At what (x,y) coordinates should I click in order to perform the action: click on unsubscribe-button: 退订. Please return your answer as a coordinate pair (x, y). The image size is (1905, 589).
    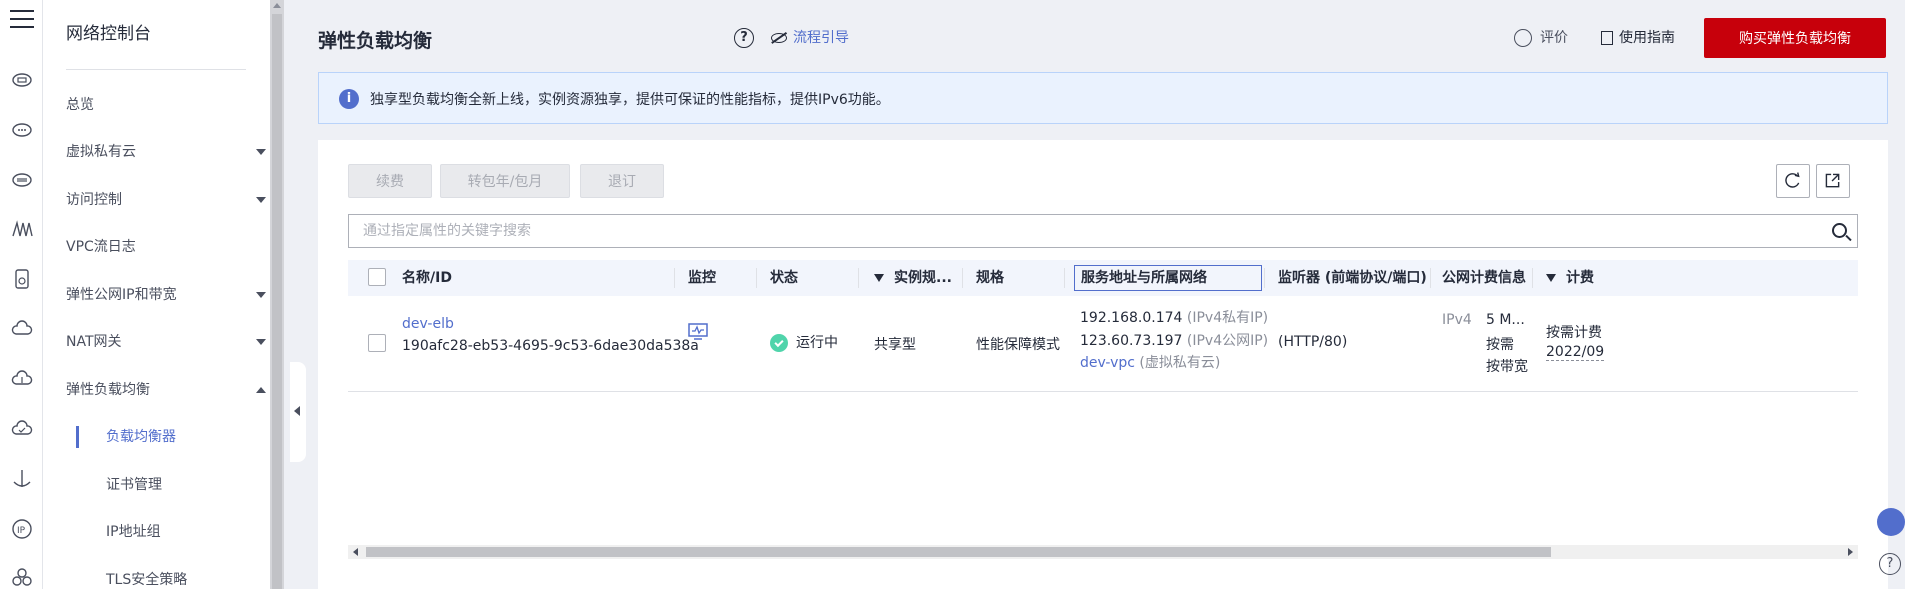
    Looking at the image, I should click on (622, 181).